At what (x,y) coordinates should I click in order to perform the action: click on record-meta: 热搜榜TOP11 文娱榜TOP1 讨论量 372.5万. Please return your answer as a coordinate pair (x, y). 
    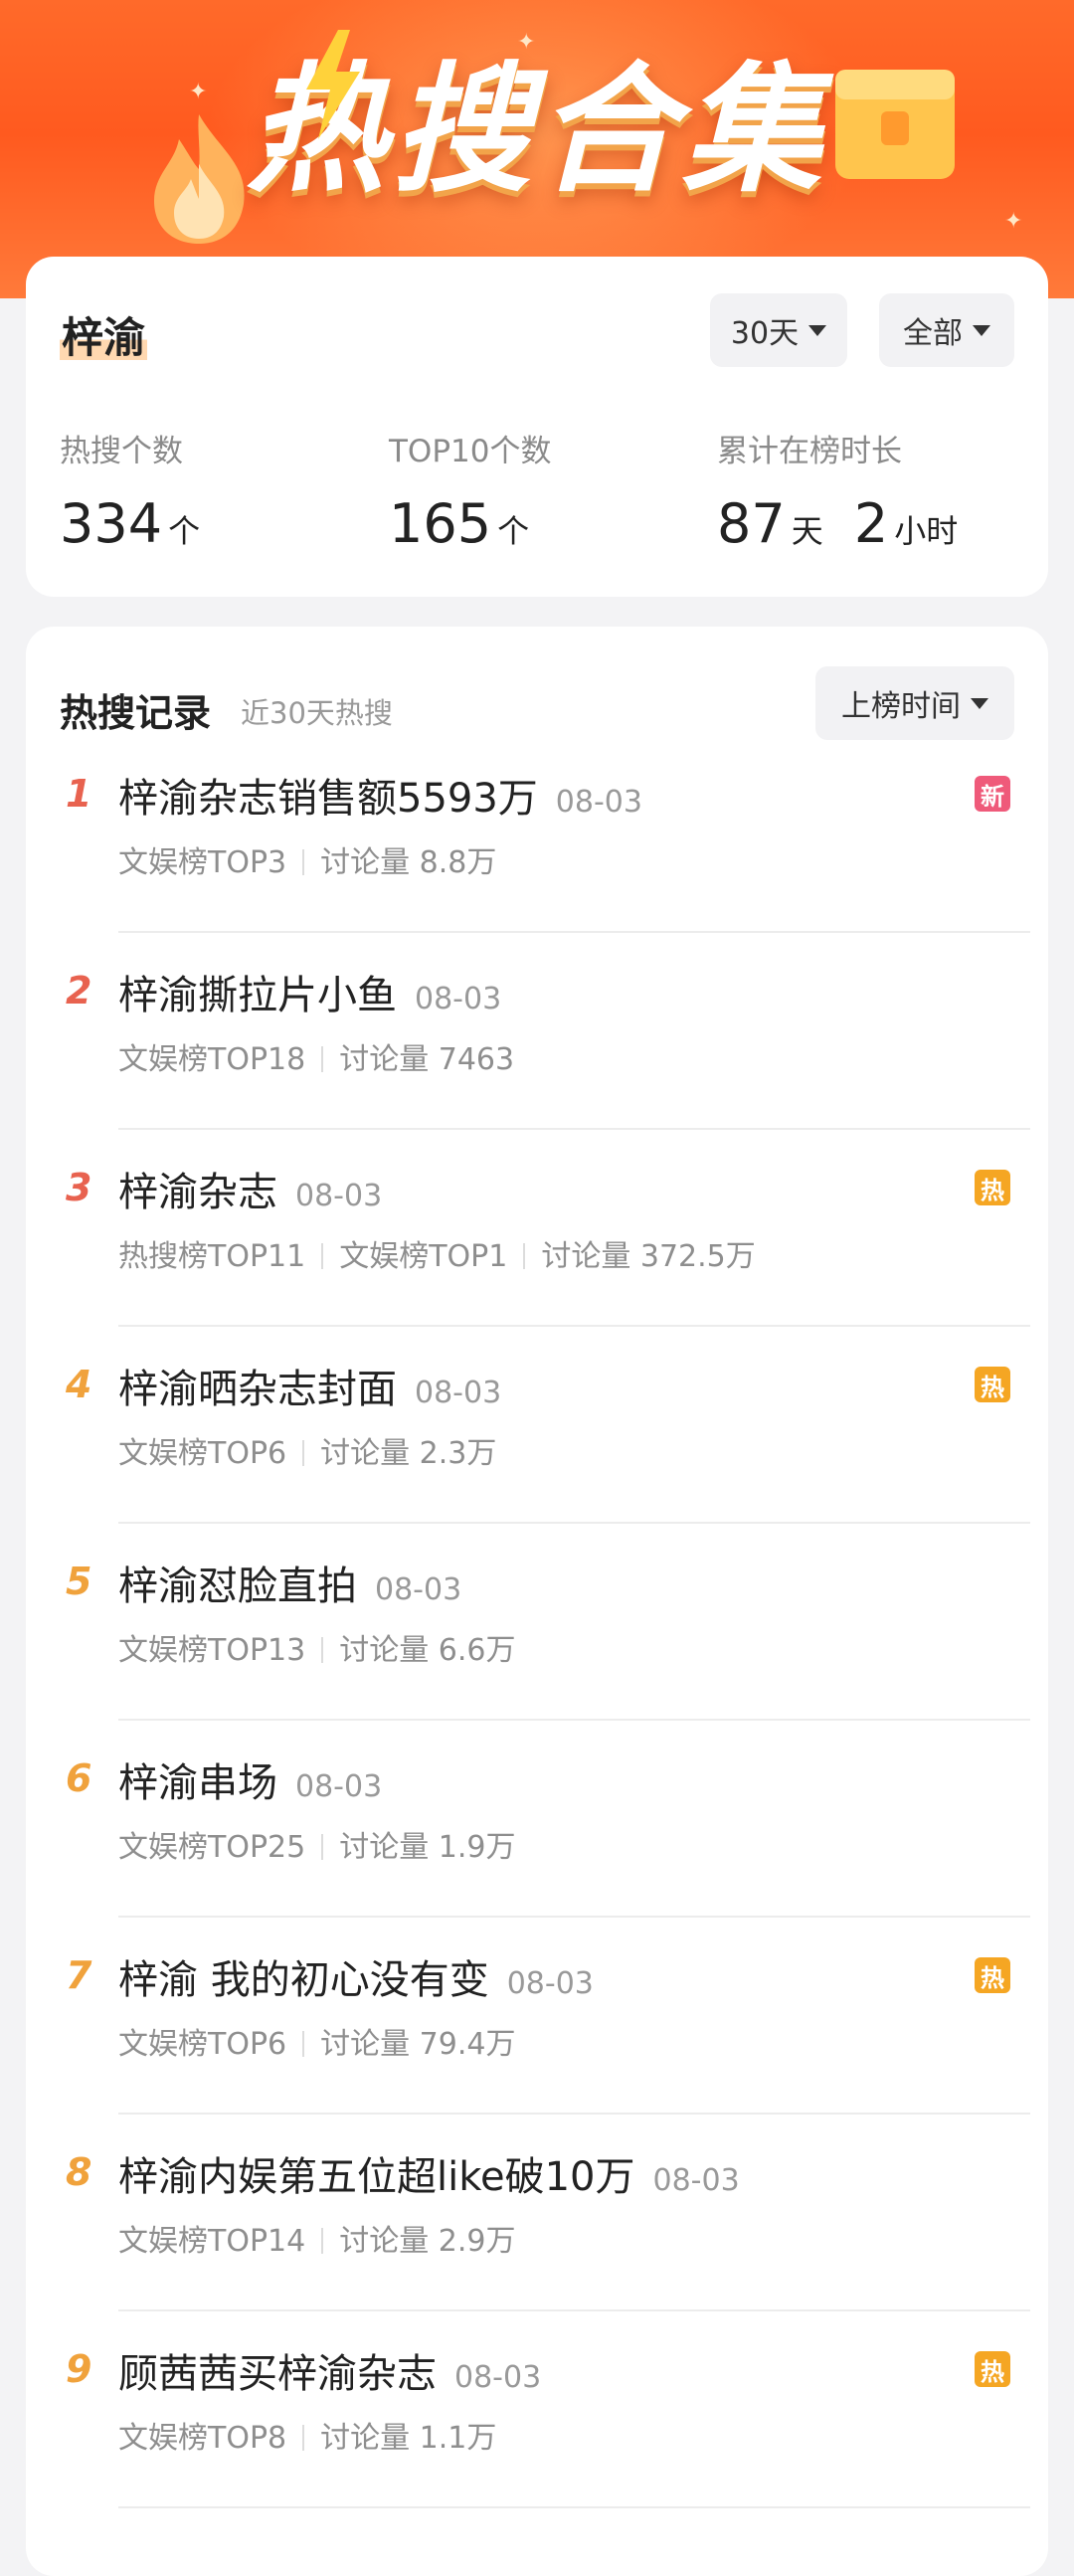
    Looking at the image, I should click on (437, 1253).